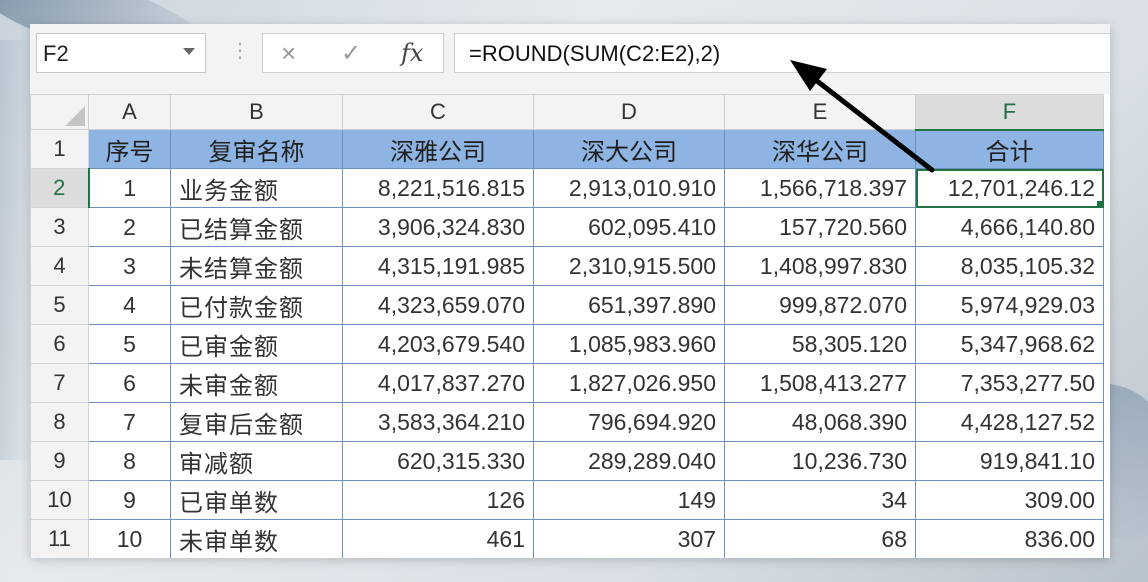  What do you see at coordinates (15, 250) in the screenshot?
I see `background-brushstroke` at bounding box center [15, 250].